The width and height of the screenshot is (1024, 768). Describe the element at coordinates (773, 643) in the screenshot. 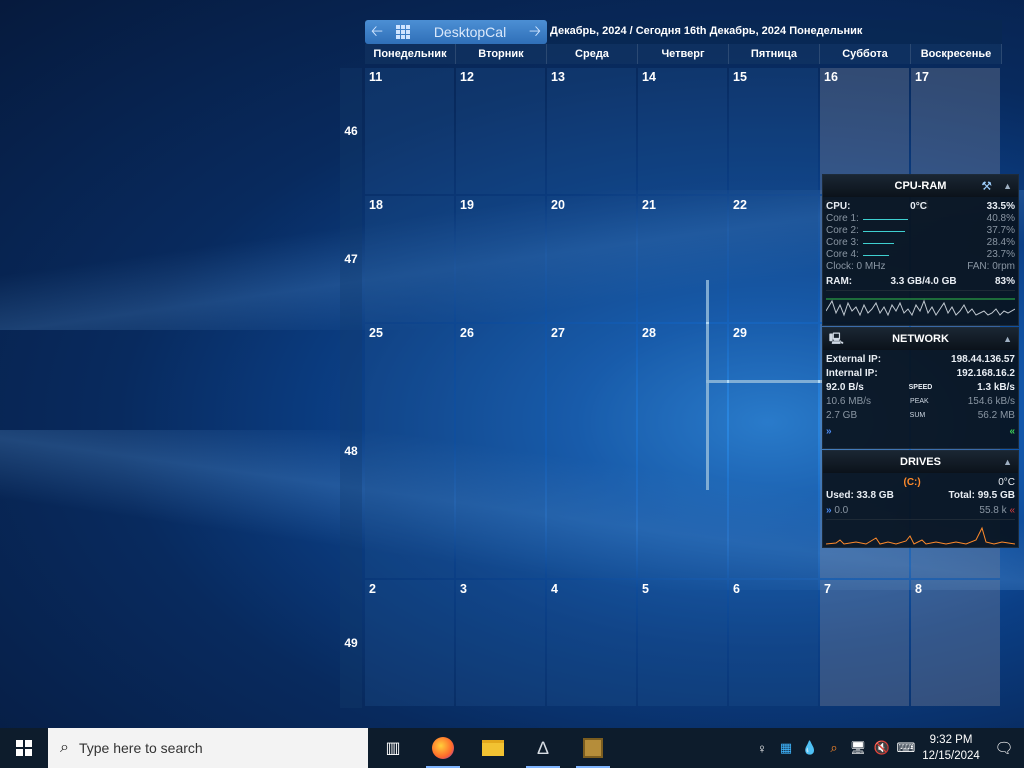

I see `day-cell: 6` at that location.